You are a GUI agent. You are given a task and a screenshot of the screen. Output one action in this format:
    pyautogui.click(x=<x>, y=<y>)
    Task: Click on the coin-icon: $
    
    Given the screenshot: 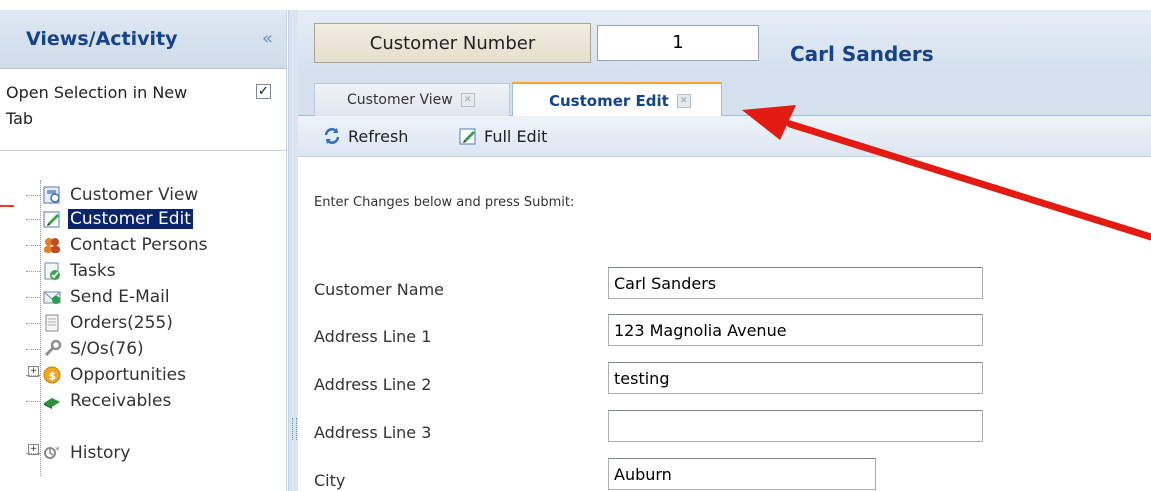 What is the action you would take?
    pyautogui.click(x=52, y=375)
    